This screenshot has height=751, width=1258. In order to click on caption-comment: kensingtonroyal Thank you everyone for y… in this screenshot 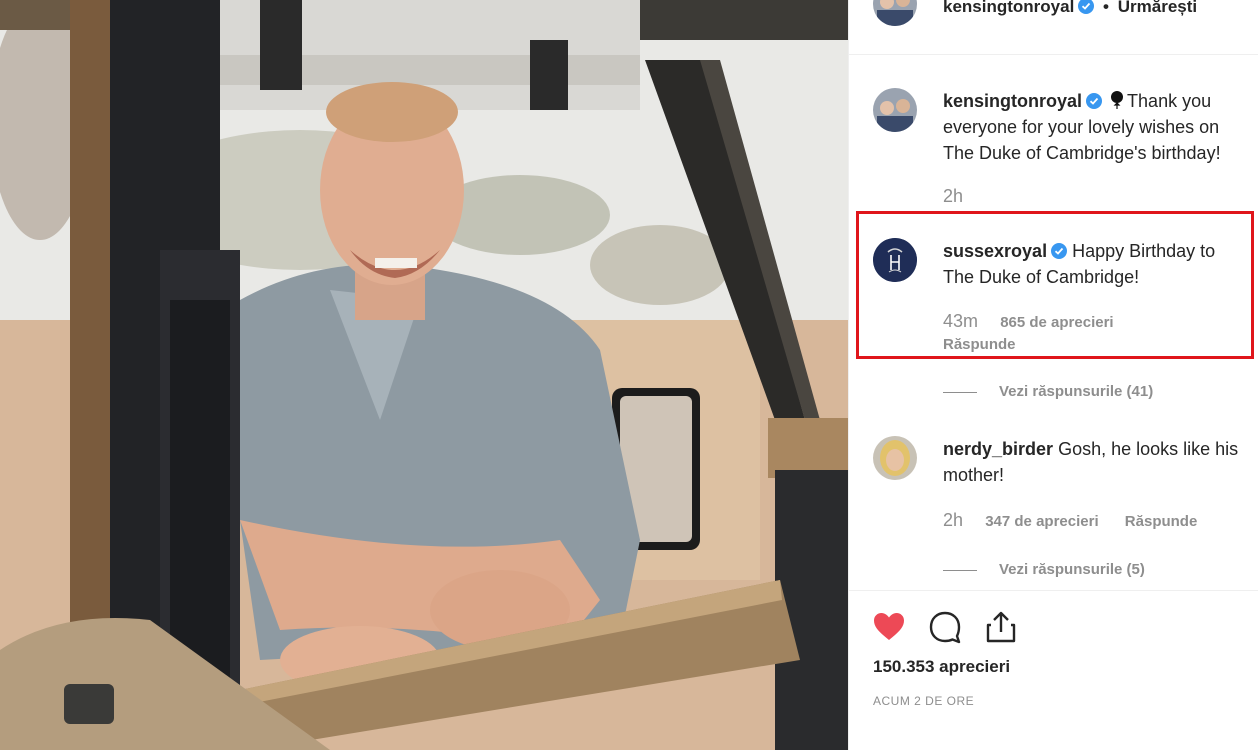, I will do `click(1096, 127)`.